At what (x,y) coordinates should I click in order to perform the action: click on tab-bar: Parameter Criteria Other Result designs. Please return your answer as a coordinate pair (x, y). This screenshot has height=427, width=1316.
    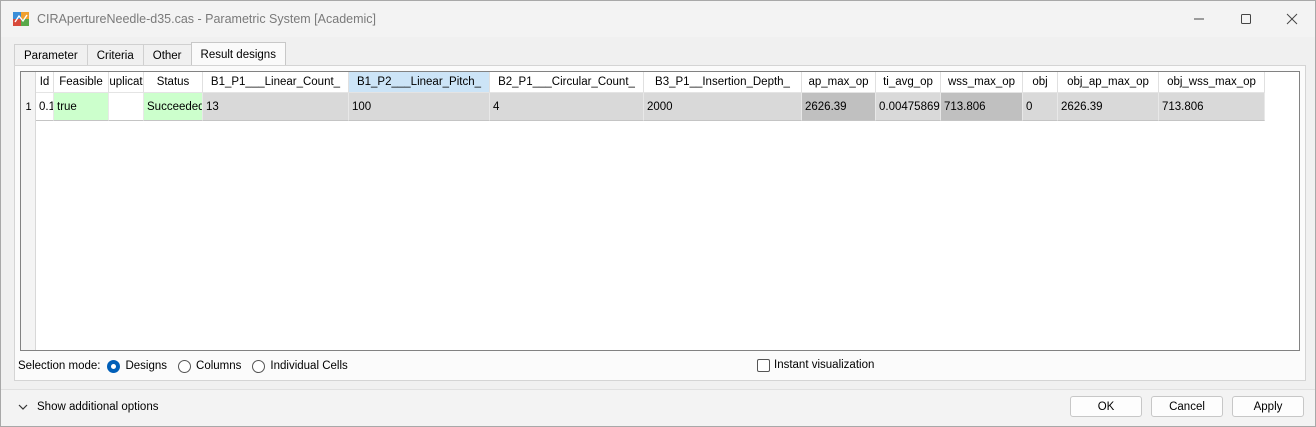
    Looking at the image, I should click on (150, 54).